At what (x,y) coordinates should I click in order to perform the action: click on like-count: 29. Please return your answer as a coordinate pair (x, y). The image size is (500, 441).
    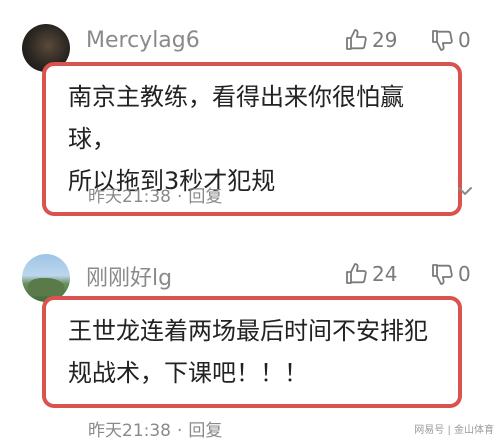
    Looking at the image, I should click on (385, 40).